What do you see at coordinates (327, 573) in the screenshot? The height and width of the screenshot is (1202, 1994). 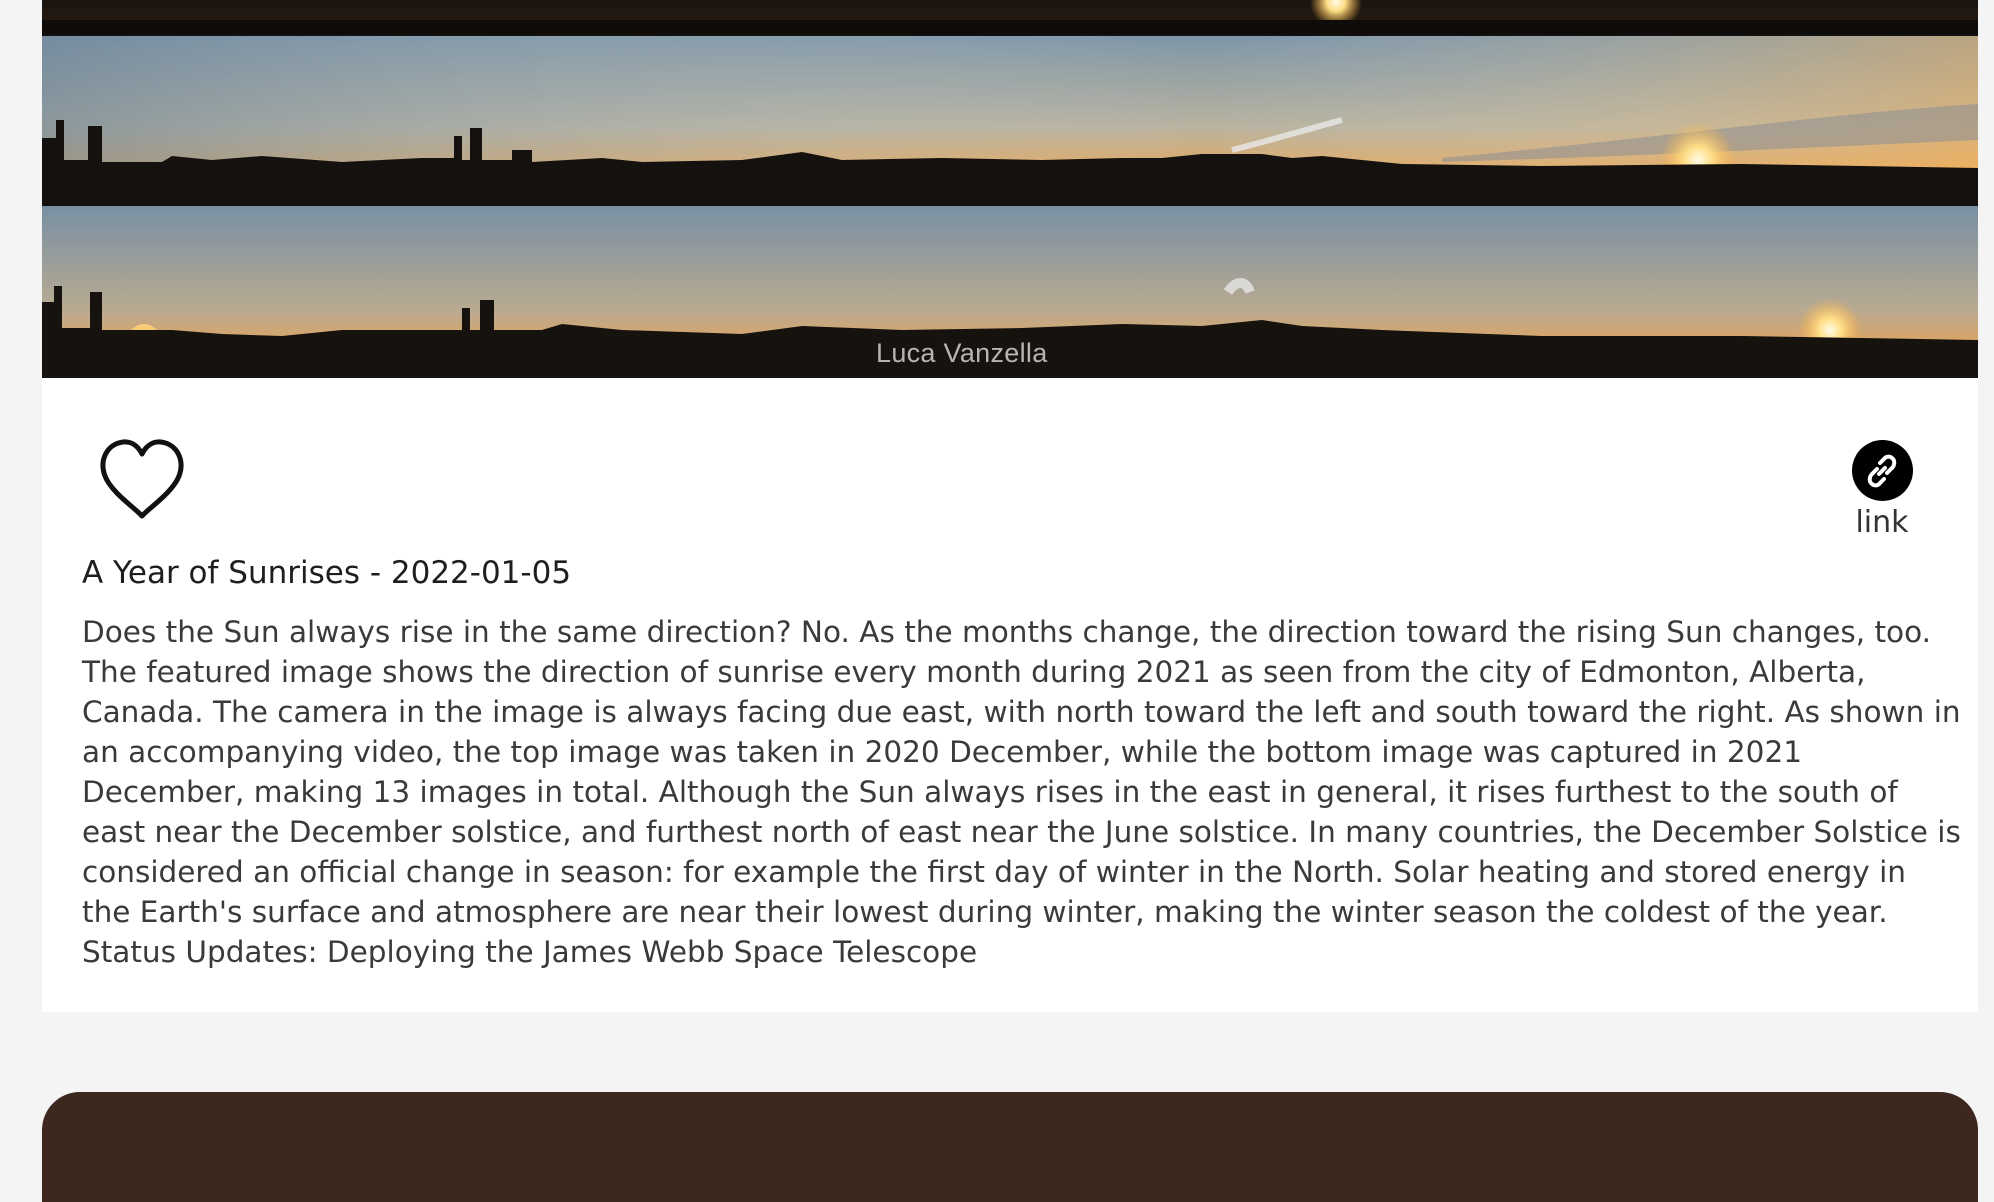 I see `post-title: A Year of Sunrises - 2022-01-05` at bounding box center [327, 573].